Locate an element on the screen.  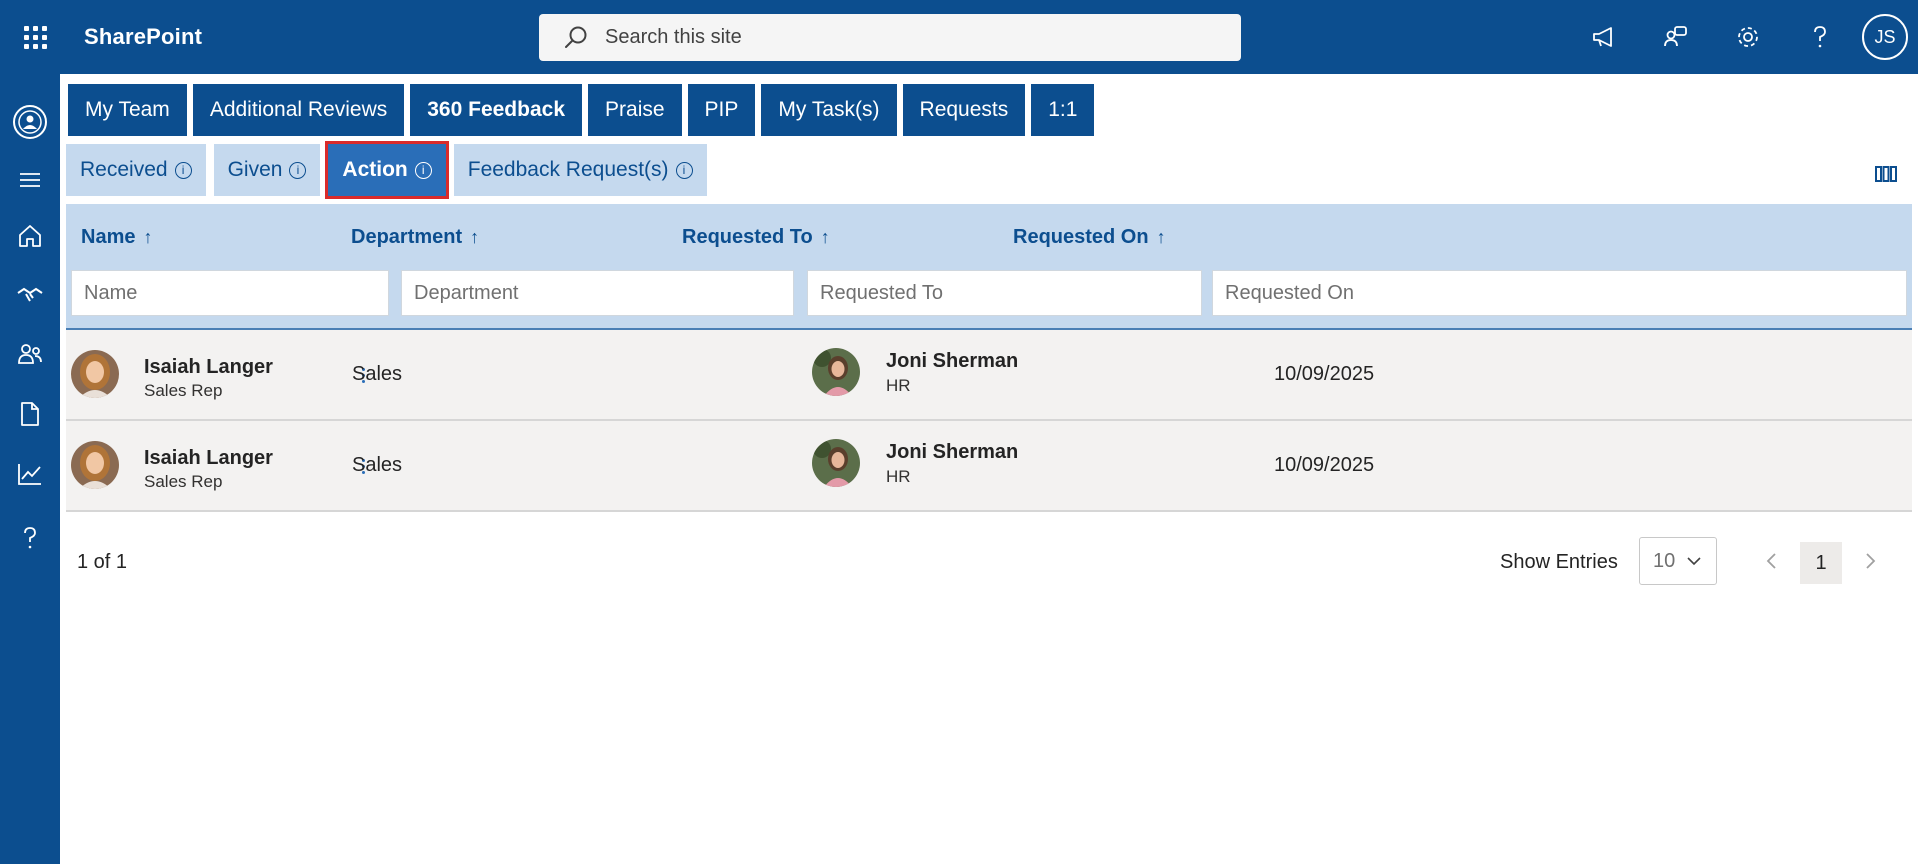
top-actions: JS is located at coordinates (1743, 37).